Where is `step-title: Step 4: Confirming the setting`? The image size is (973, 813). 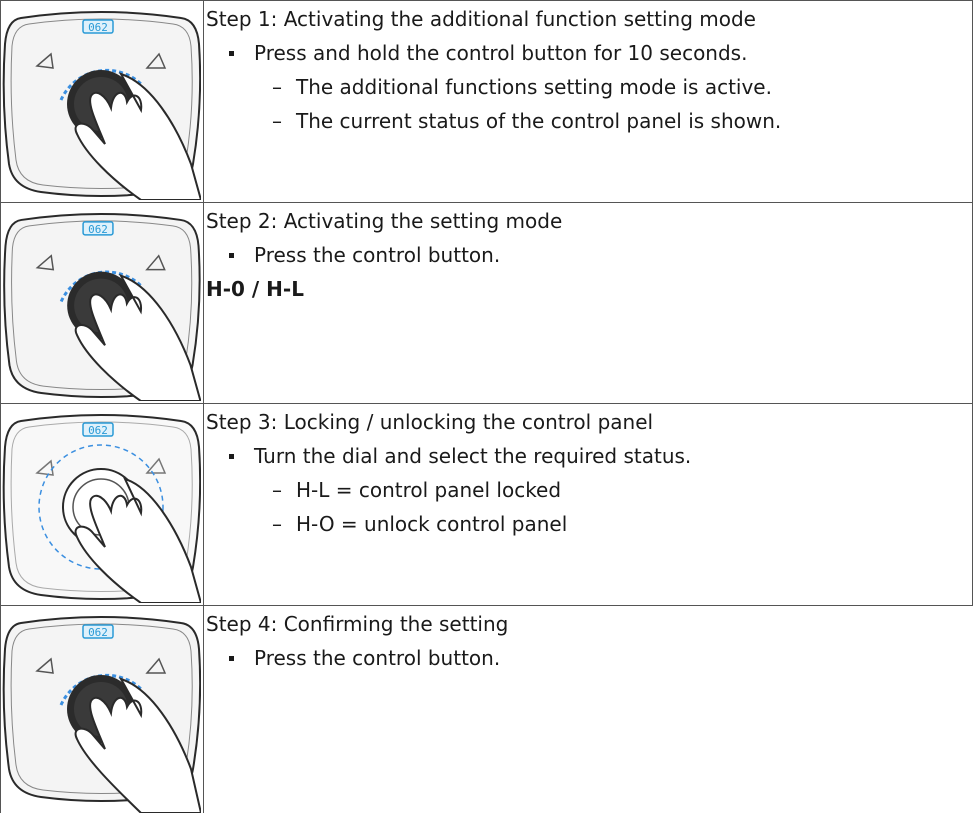 step-title: Step 4: Confirming the setting is located at coordinates (357, 624).